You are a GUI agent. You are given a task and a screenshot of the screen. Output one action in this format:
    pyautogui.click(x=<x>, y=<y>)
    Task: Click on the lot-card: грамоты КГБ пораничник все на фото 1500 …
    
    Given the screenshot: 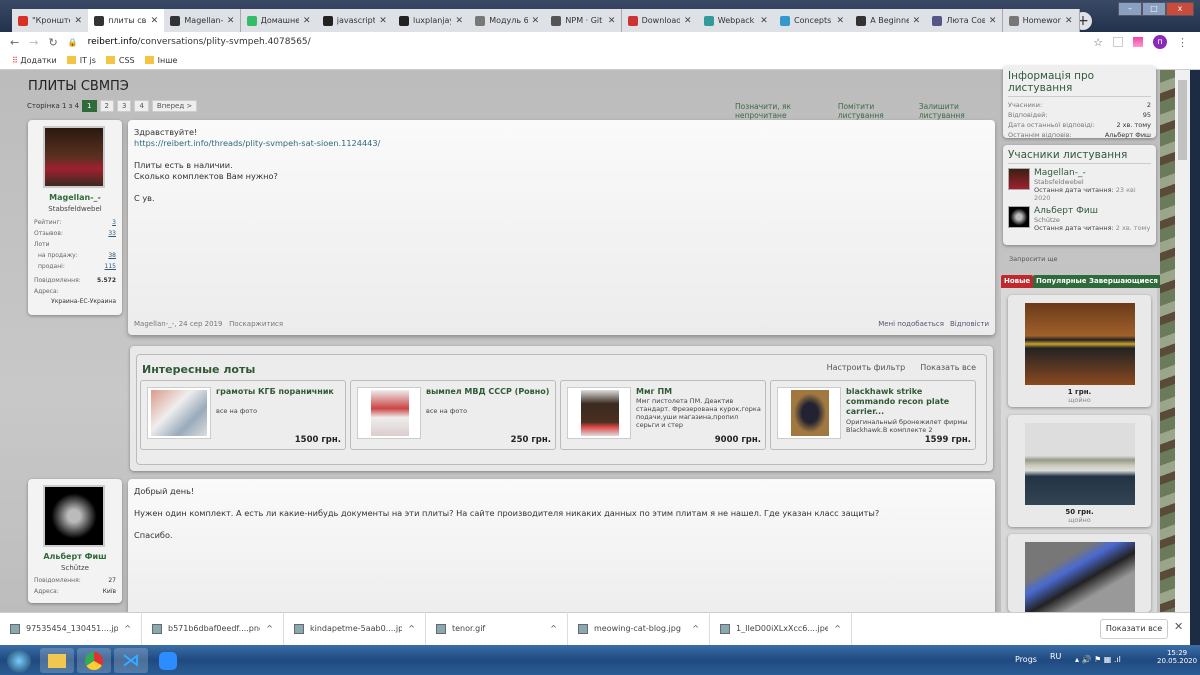 What is the action you would take?
    pyautogui.click(x=243, y=415)
    